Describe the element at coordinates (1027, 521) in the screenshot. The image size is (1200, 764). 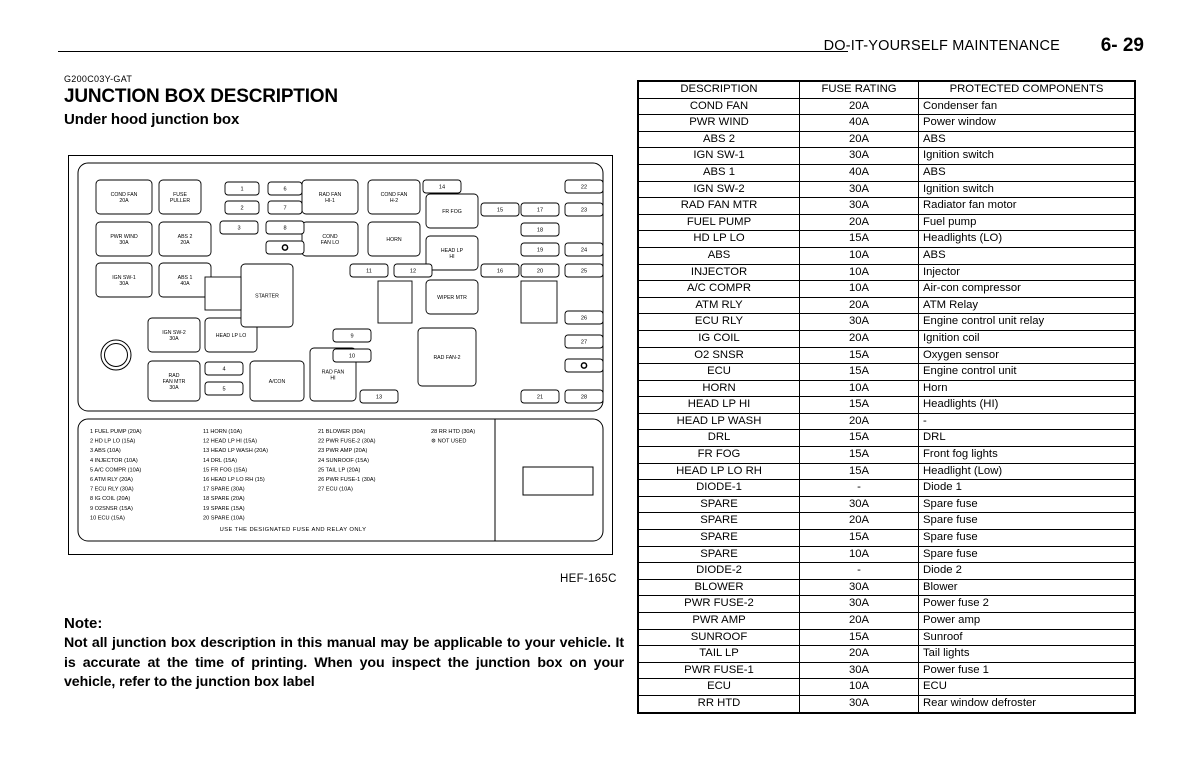
I see `table-cell: Spare fuse` at that location.